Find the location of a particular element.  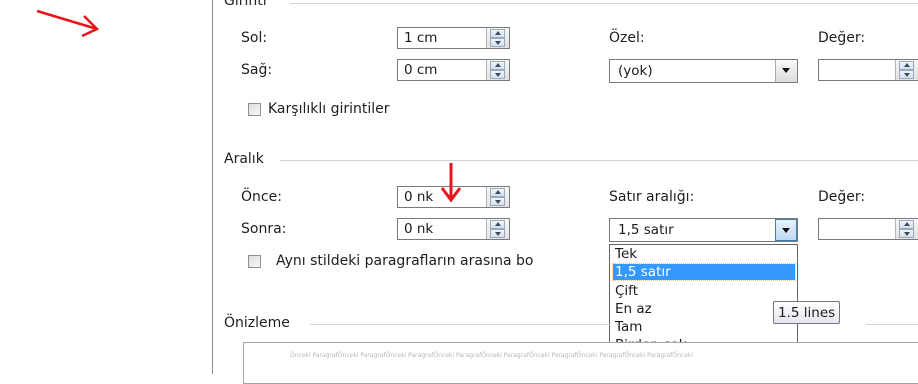

line-spacing-option: En az is located at coordinates (704, 309).